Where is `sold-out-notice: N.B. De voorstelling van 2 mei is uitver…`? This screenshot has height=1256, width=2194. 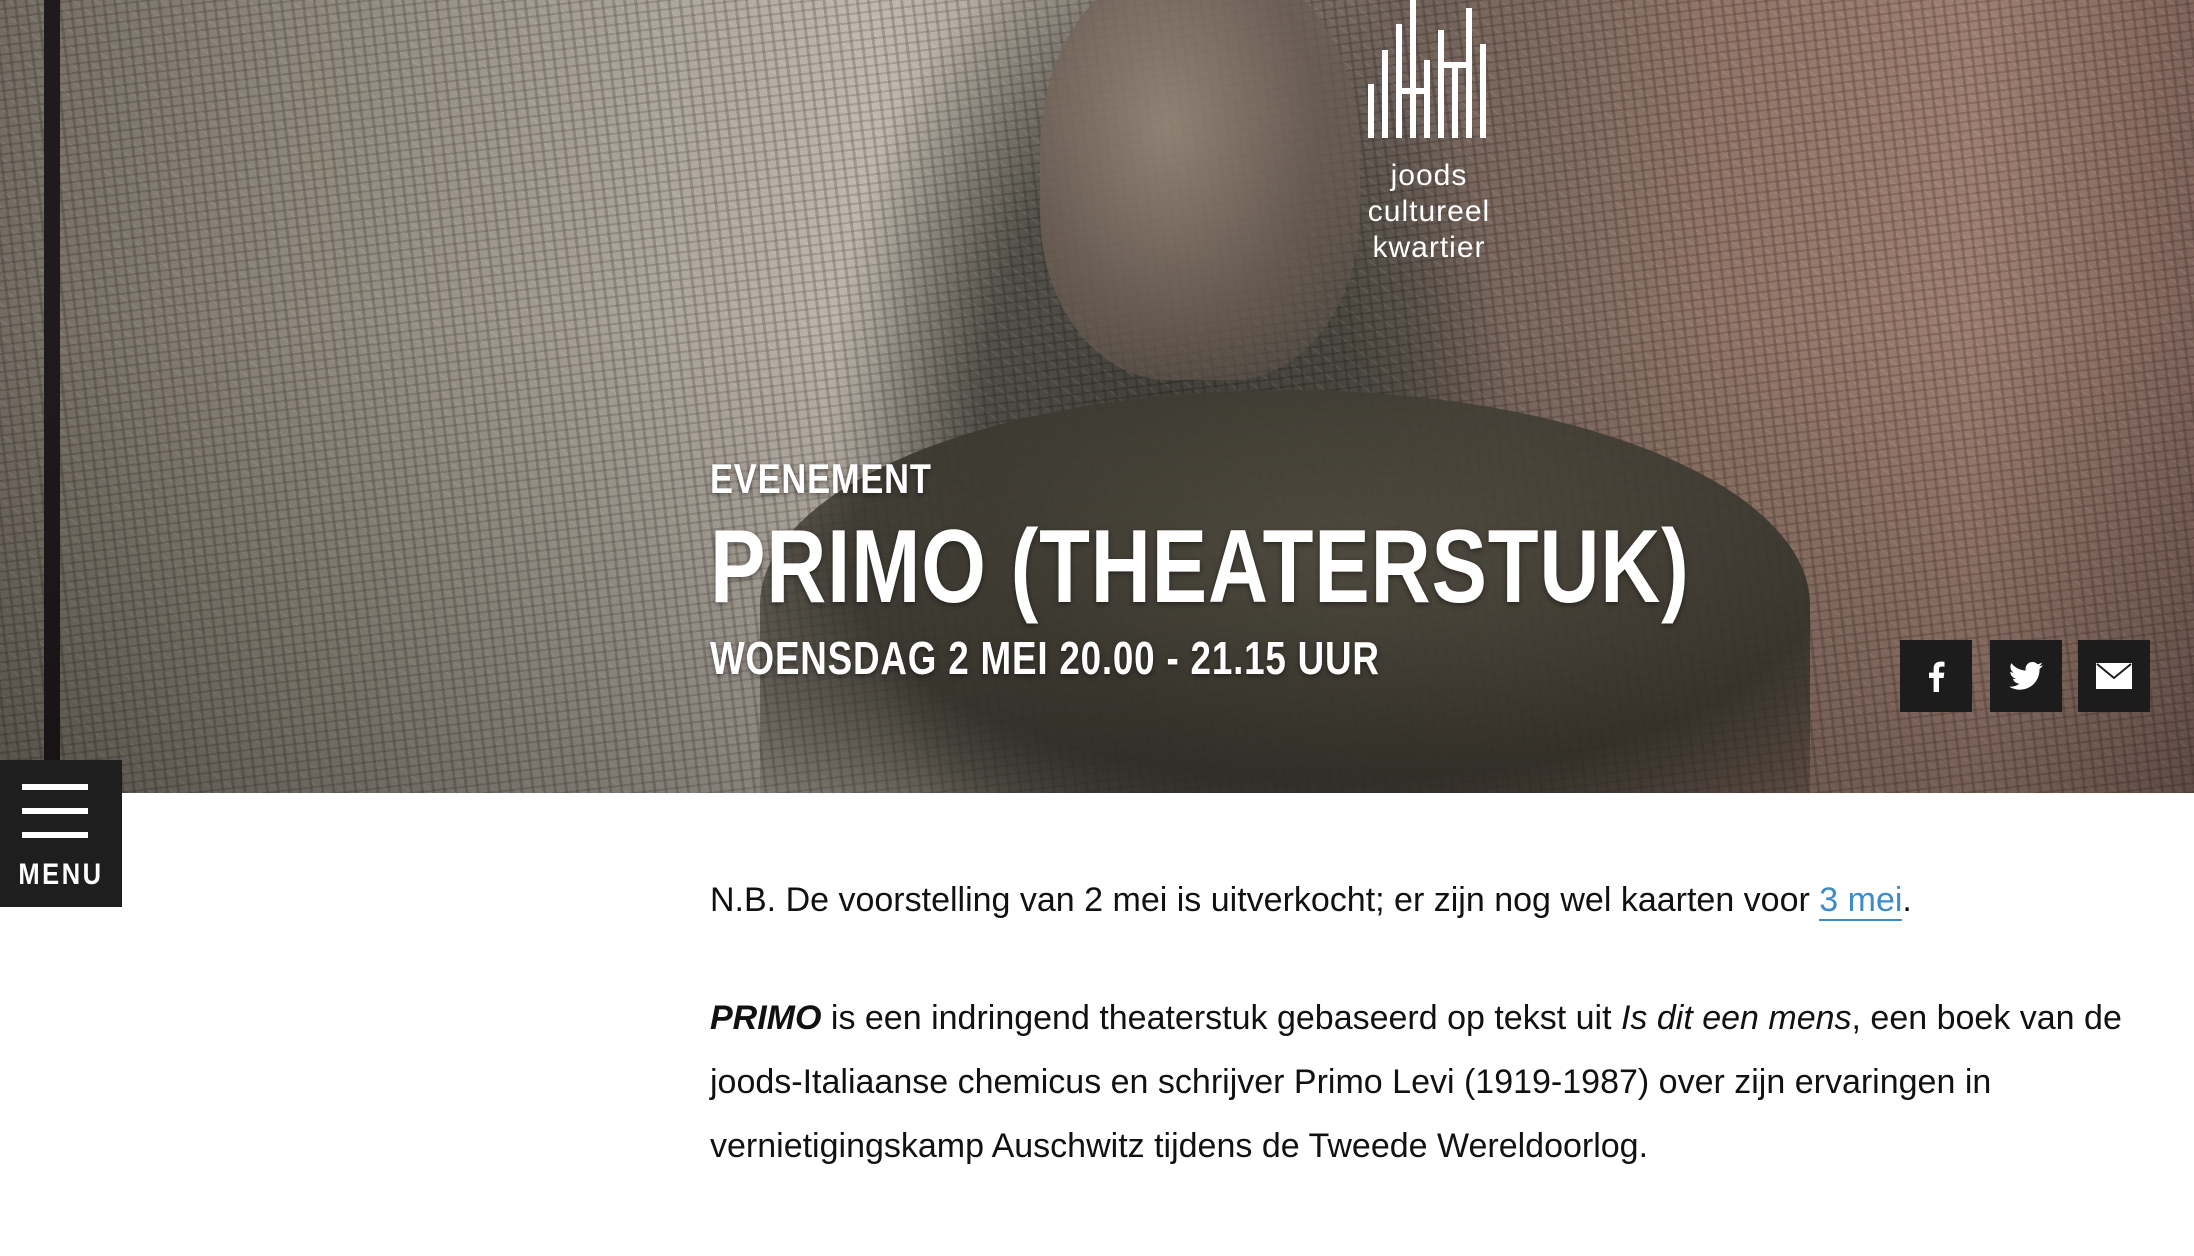 sold-out-notice: N.B. De voorstelling van 2 mei is uitver… is located at coordinates (1435, 900).